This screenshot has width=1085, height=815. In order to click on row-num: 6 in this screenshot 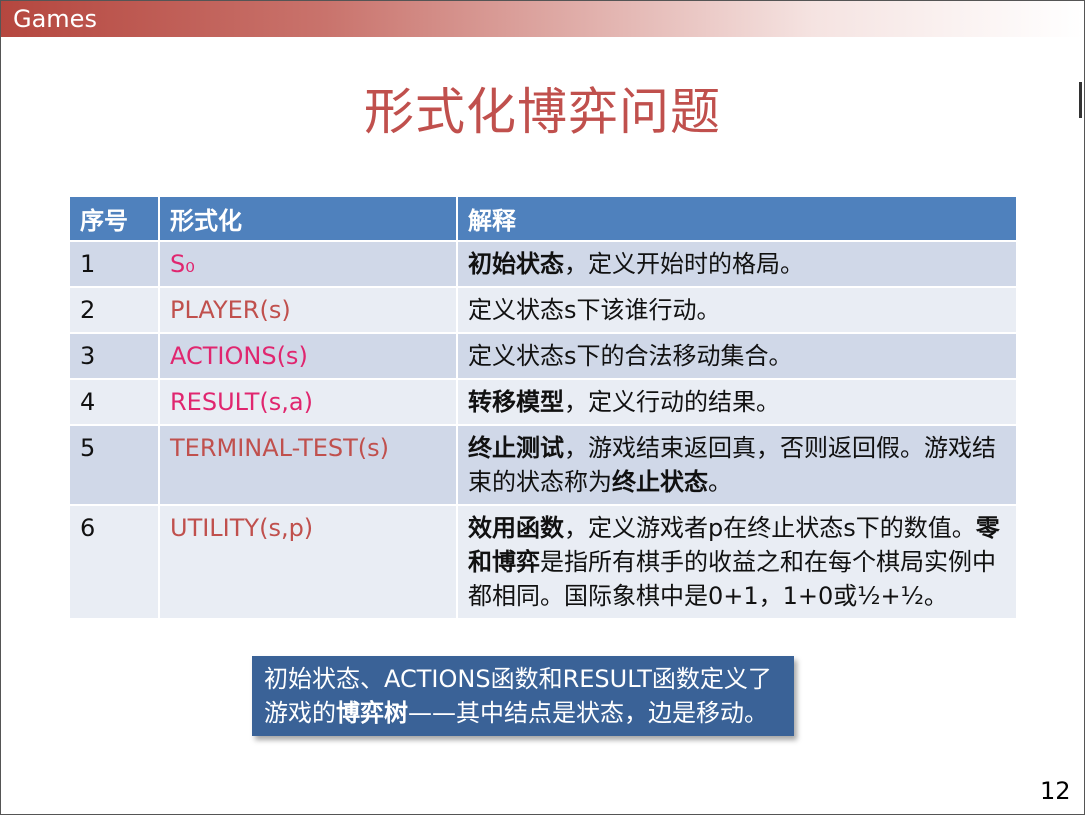, I will do `click(114, 562)`.